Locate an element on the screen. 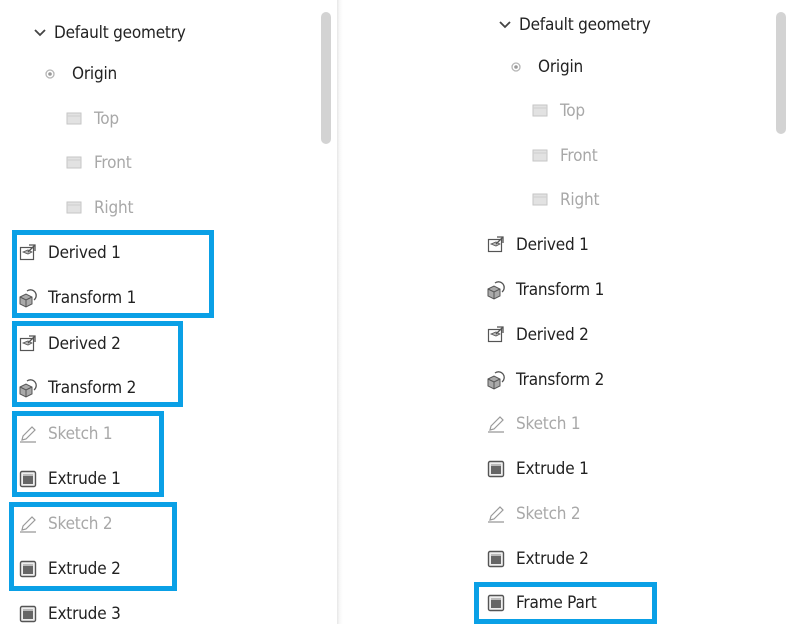 Image resolution: width=797 pixels, height=628 pixels. left-feature-front: Front is located at coordinates (98, 163).